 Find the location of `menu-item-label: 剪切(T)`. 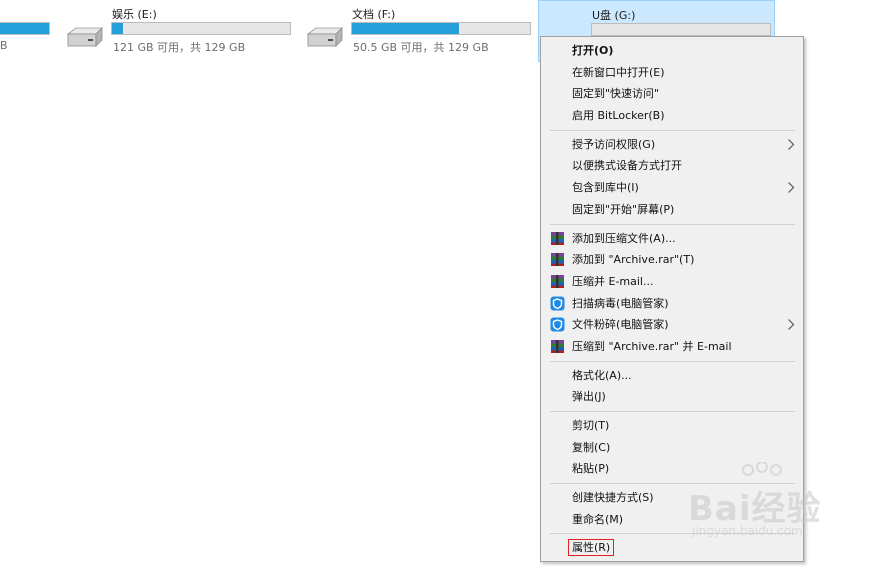

menu-item-label: 剪切(T) is located at coordinates (591, 425).